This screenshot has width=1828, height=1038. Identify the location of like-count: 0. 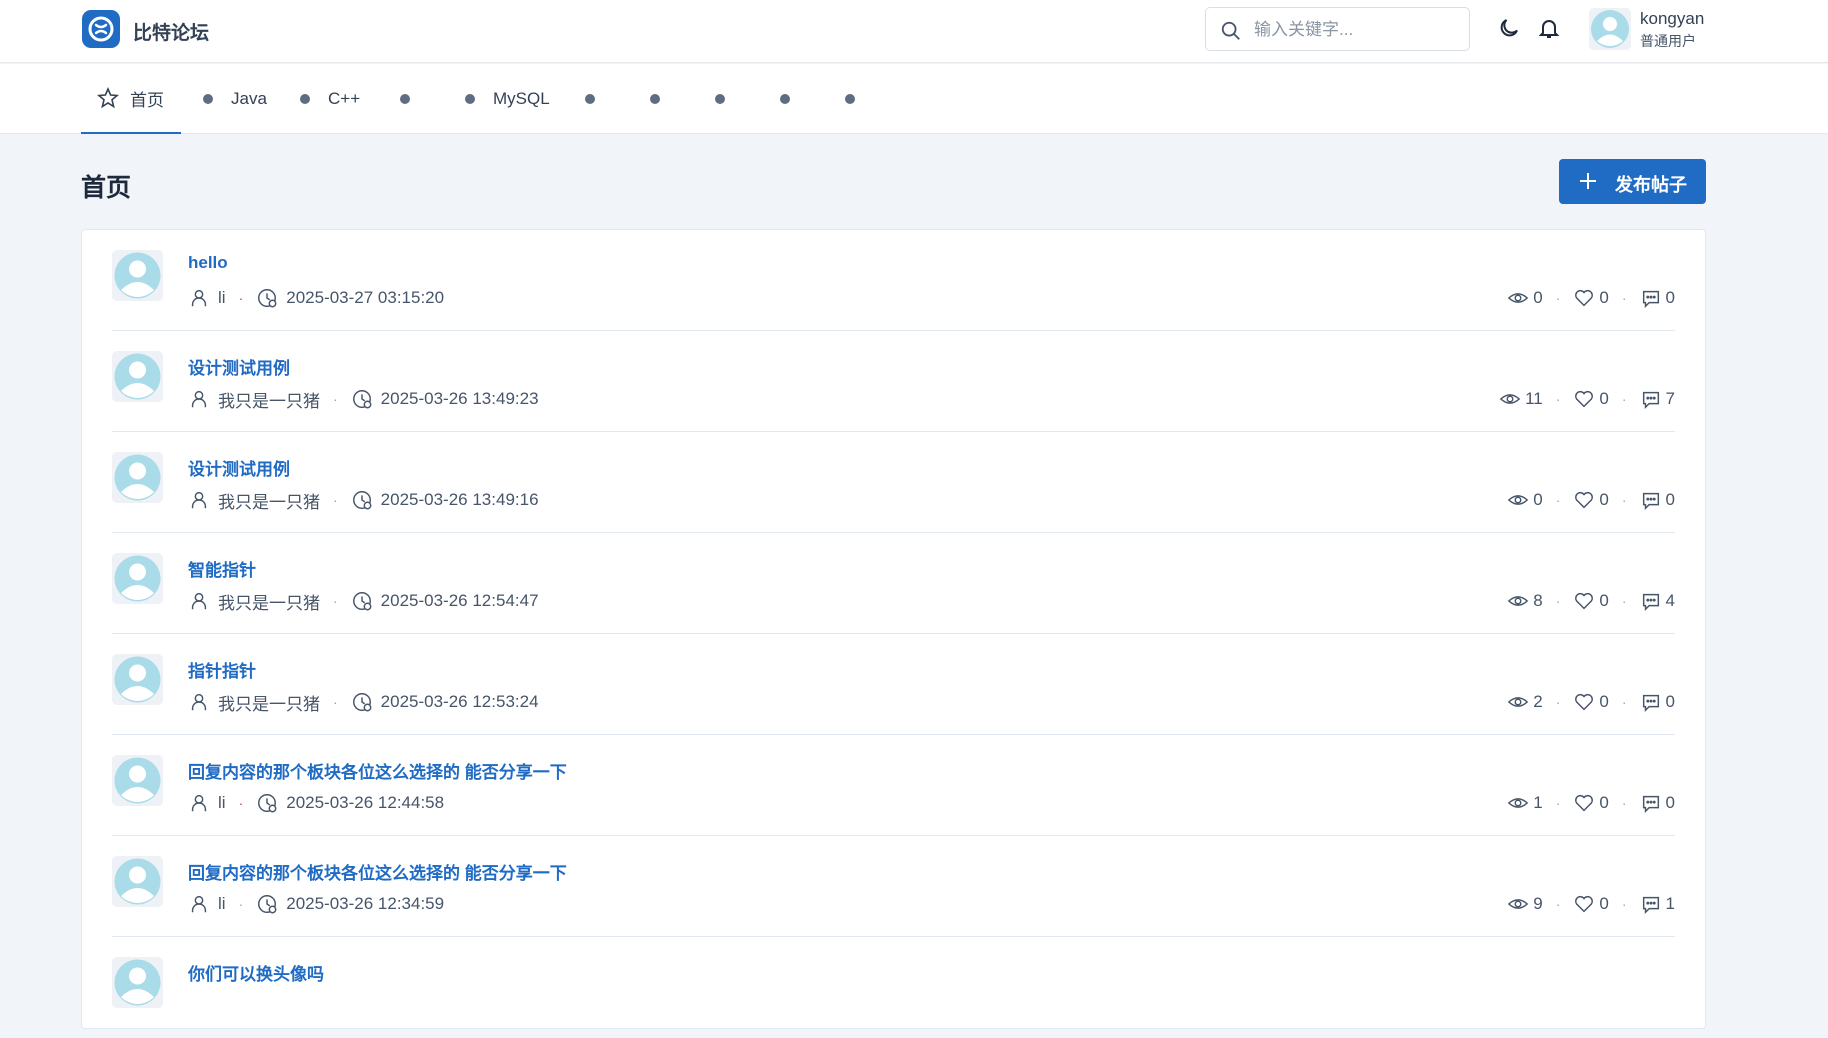
(1604, 398).